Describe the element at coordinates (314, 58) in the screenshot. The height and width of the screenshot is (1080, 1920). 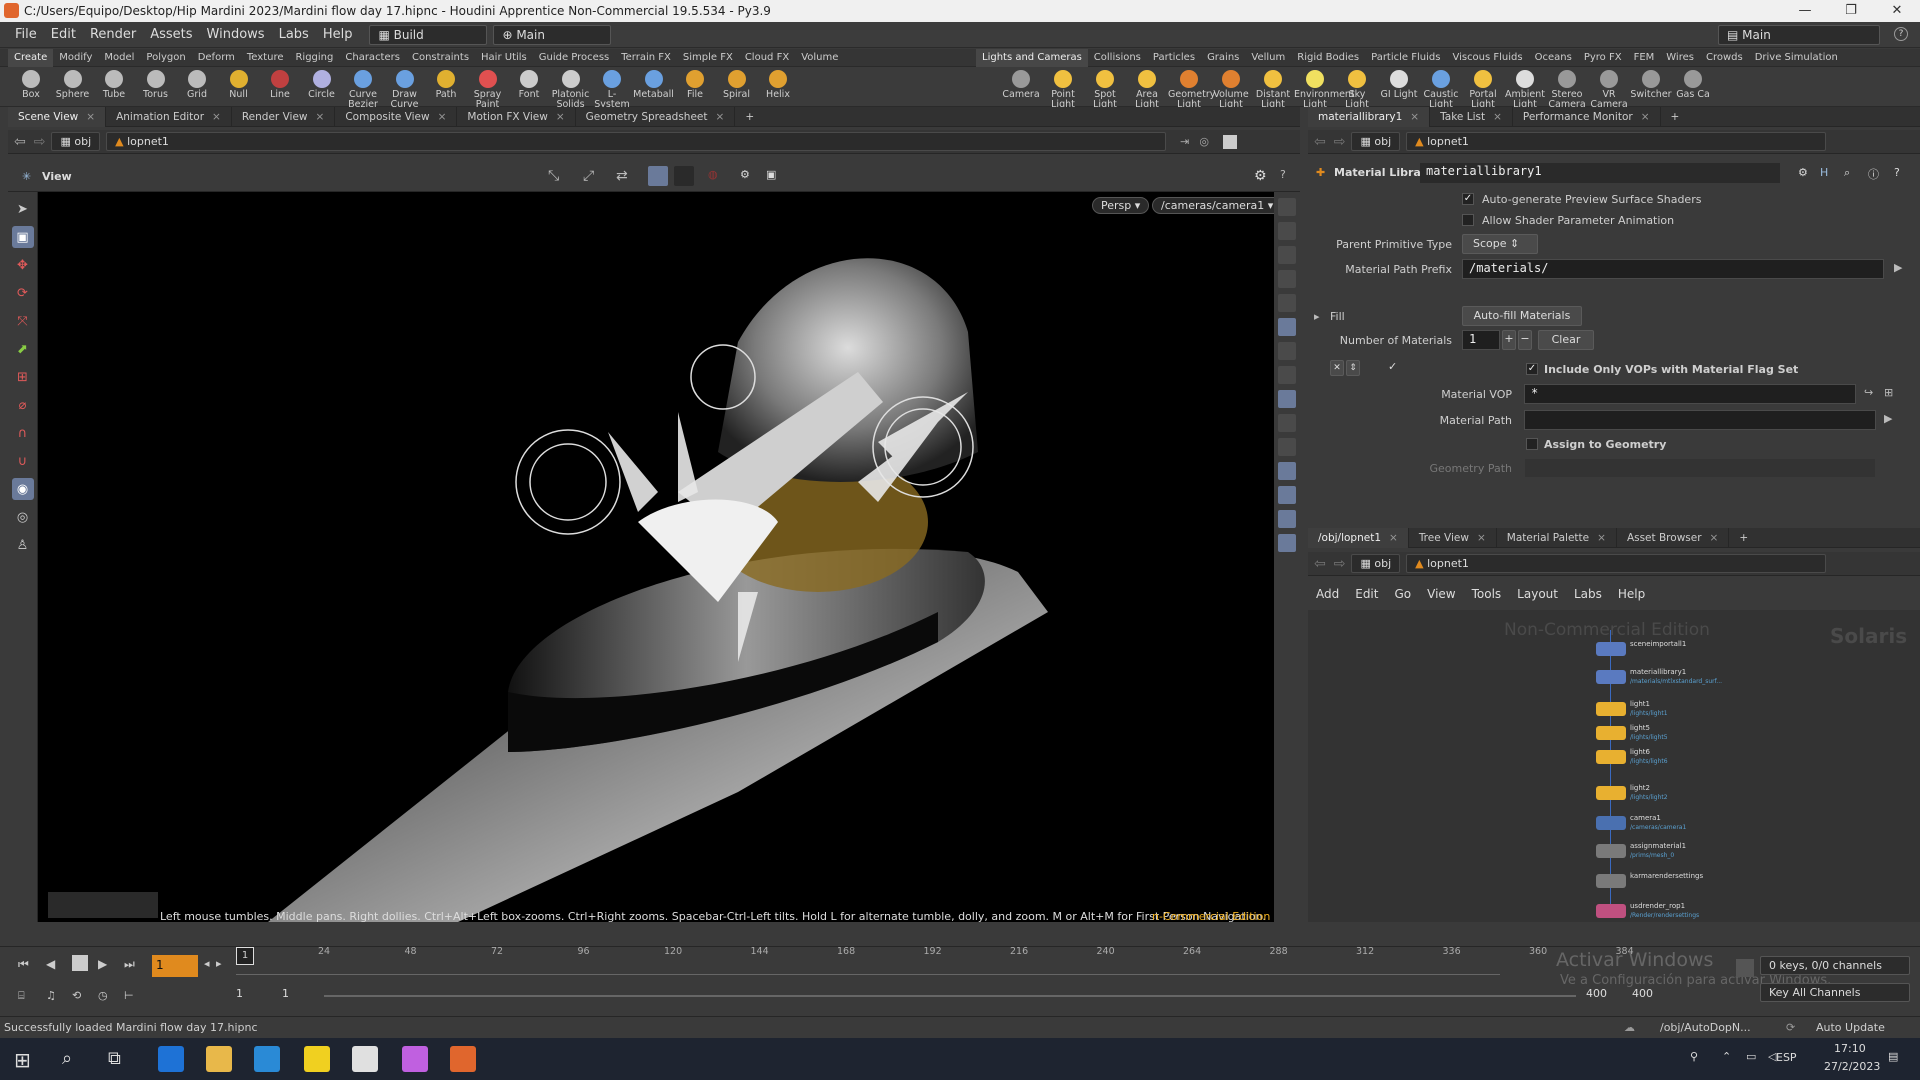
I see `shelf-tab-rigging: Rigging` at that location.